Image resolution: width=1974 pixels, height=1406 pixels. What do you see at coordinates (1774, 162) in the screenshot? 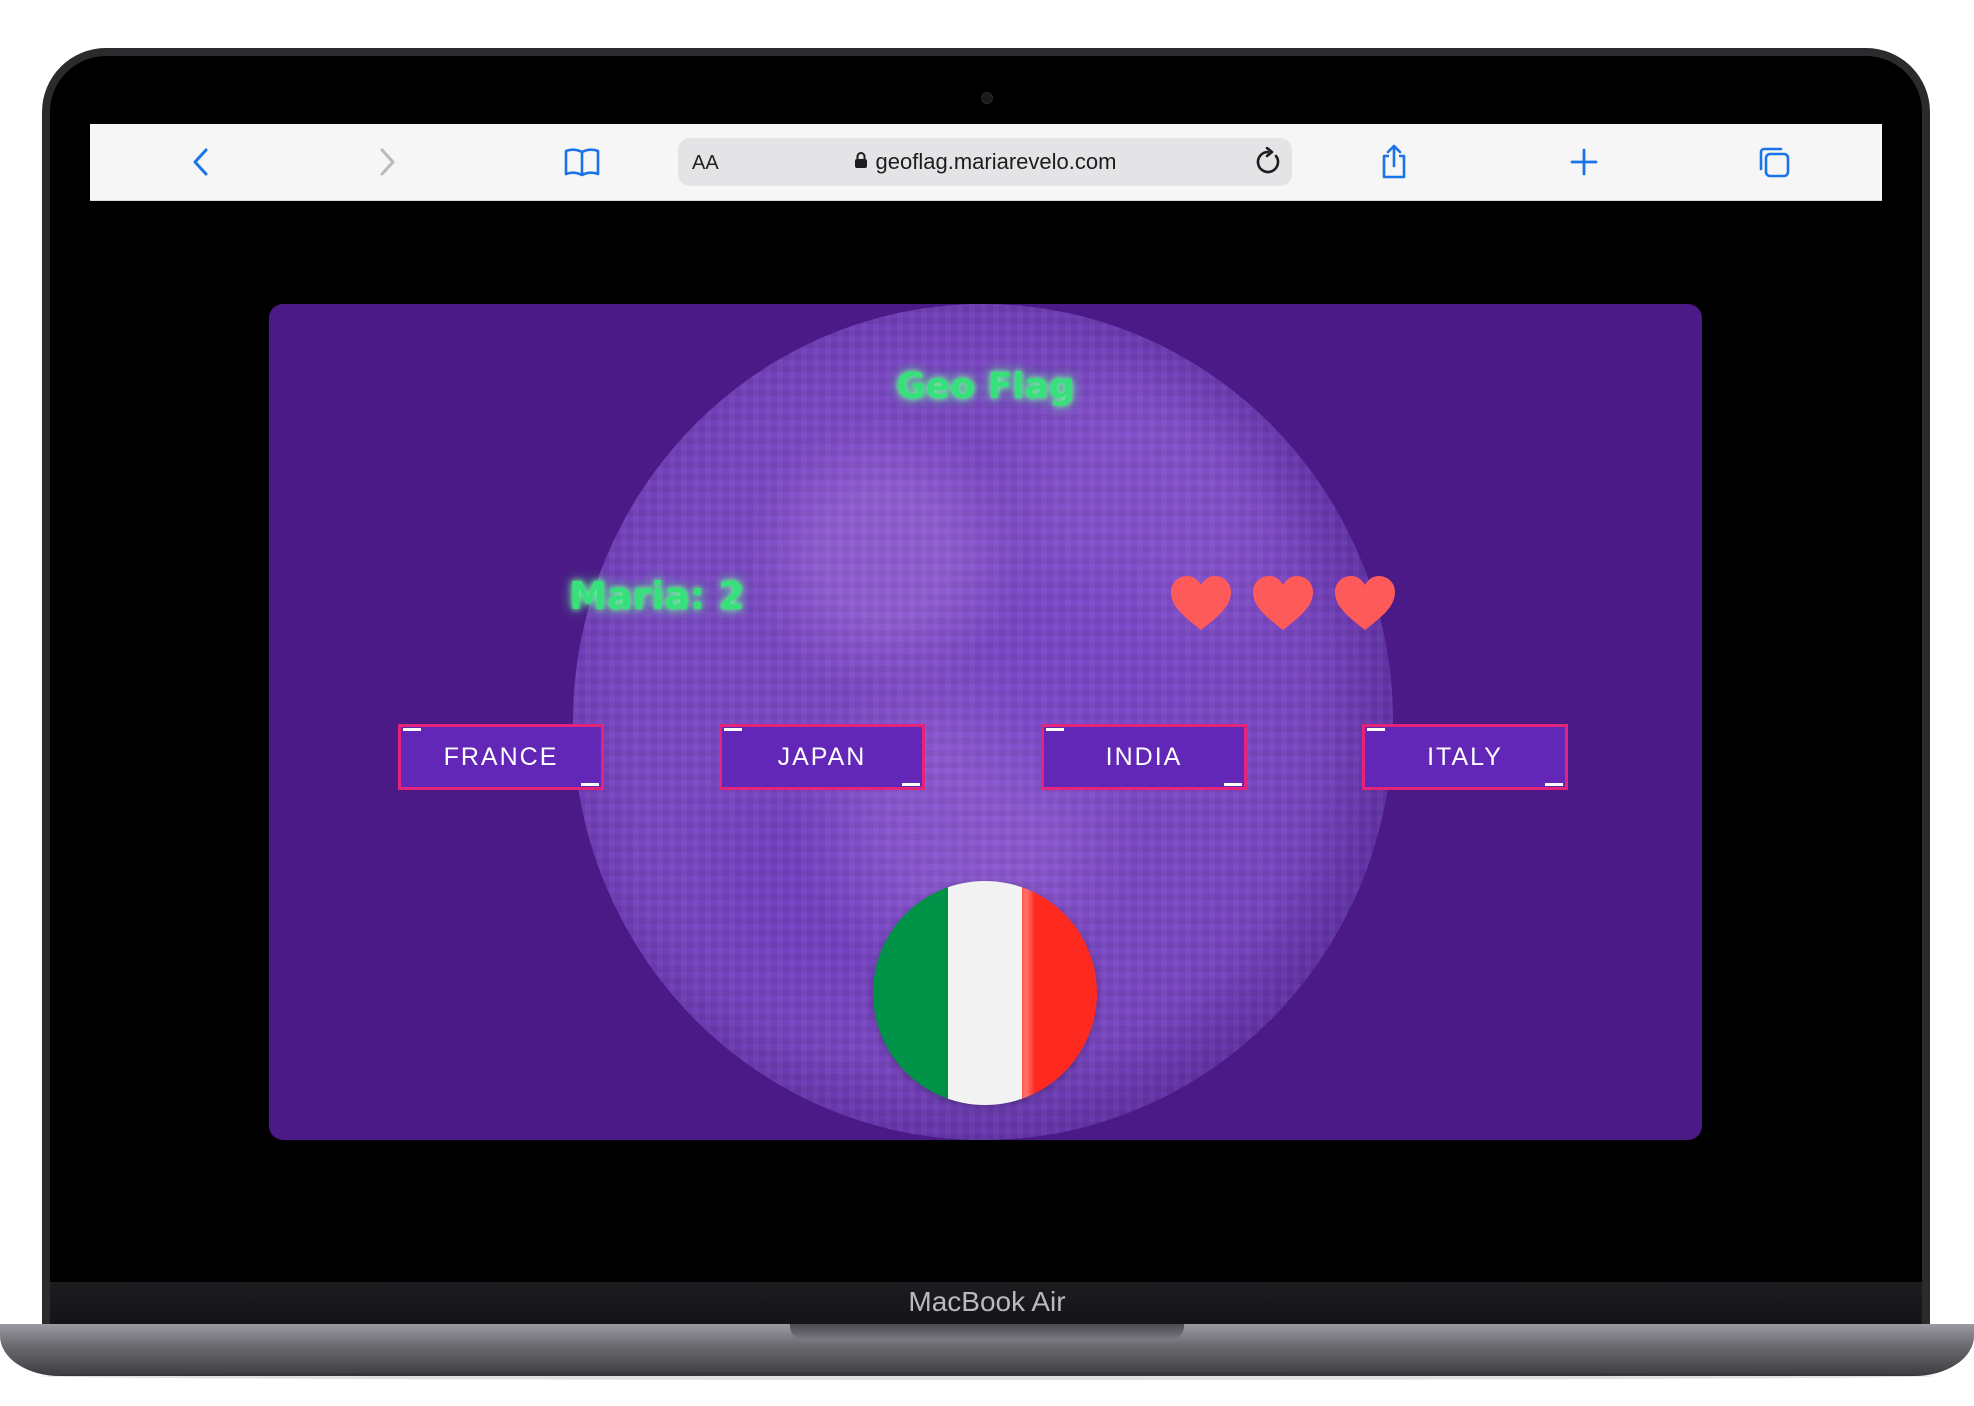
I see `tabs-icon` at bounding box center [1774, 162].